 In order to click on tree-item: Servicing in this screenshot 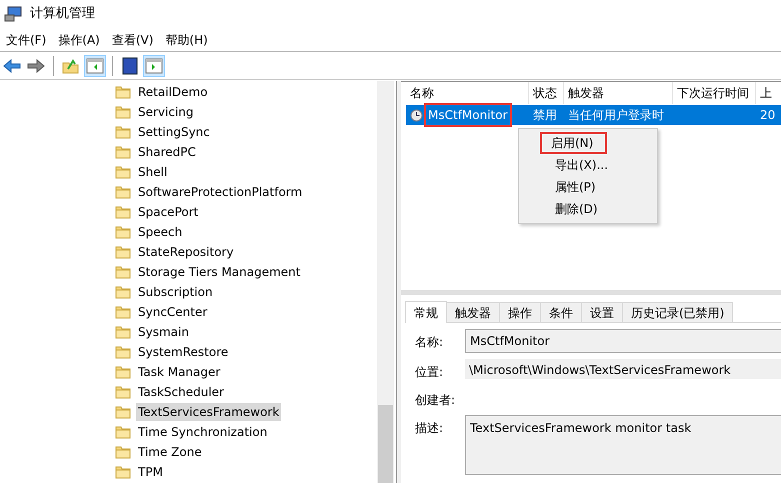, I will do `click(166, 112)`.